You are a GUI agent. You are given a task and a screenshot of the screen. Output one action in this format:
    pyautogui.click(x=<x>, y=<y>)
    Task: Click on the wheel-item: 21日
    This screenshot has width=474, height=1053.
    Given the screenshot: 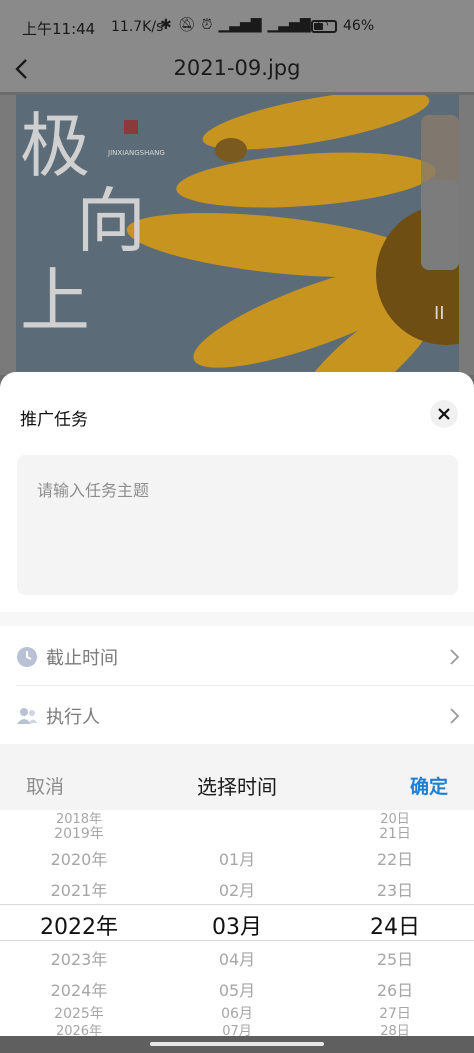 What is the action you would take?
    pyautogui.click(x=395, y=833)
    